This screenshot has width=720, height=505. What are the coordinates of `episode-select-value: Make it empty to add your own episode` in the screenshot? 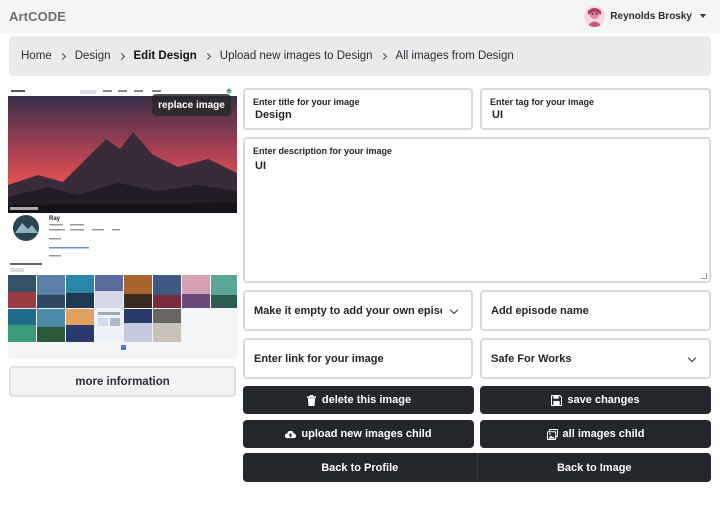 It's located at (348, 310).